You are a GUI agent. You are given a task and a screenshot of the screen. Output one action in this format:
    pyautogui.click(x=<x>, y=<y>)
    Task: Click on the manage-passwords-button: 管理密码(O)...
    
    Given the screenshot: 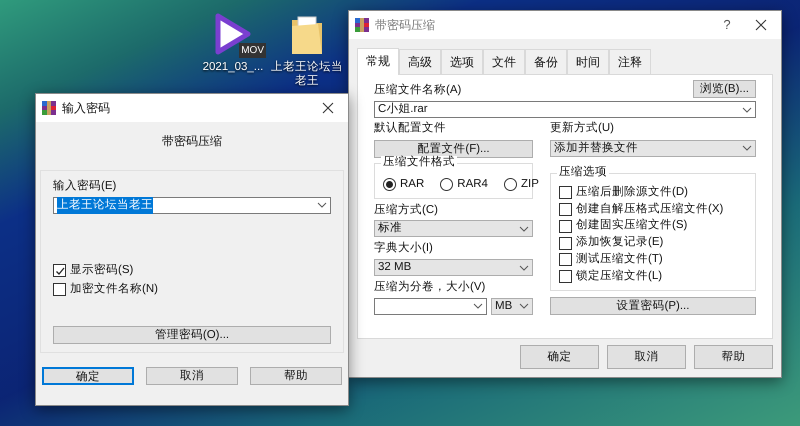 What is the action you would take?
    pyautogui.click(x=192, y=335)
    